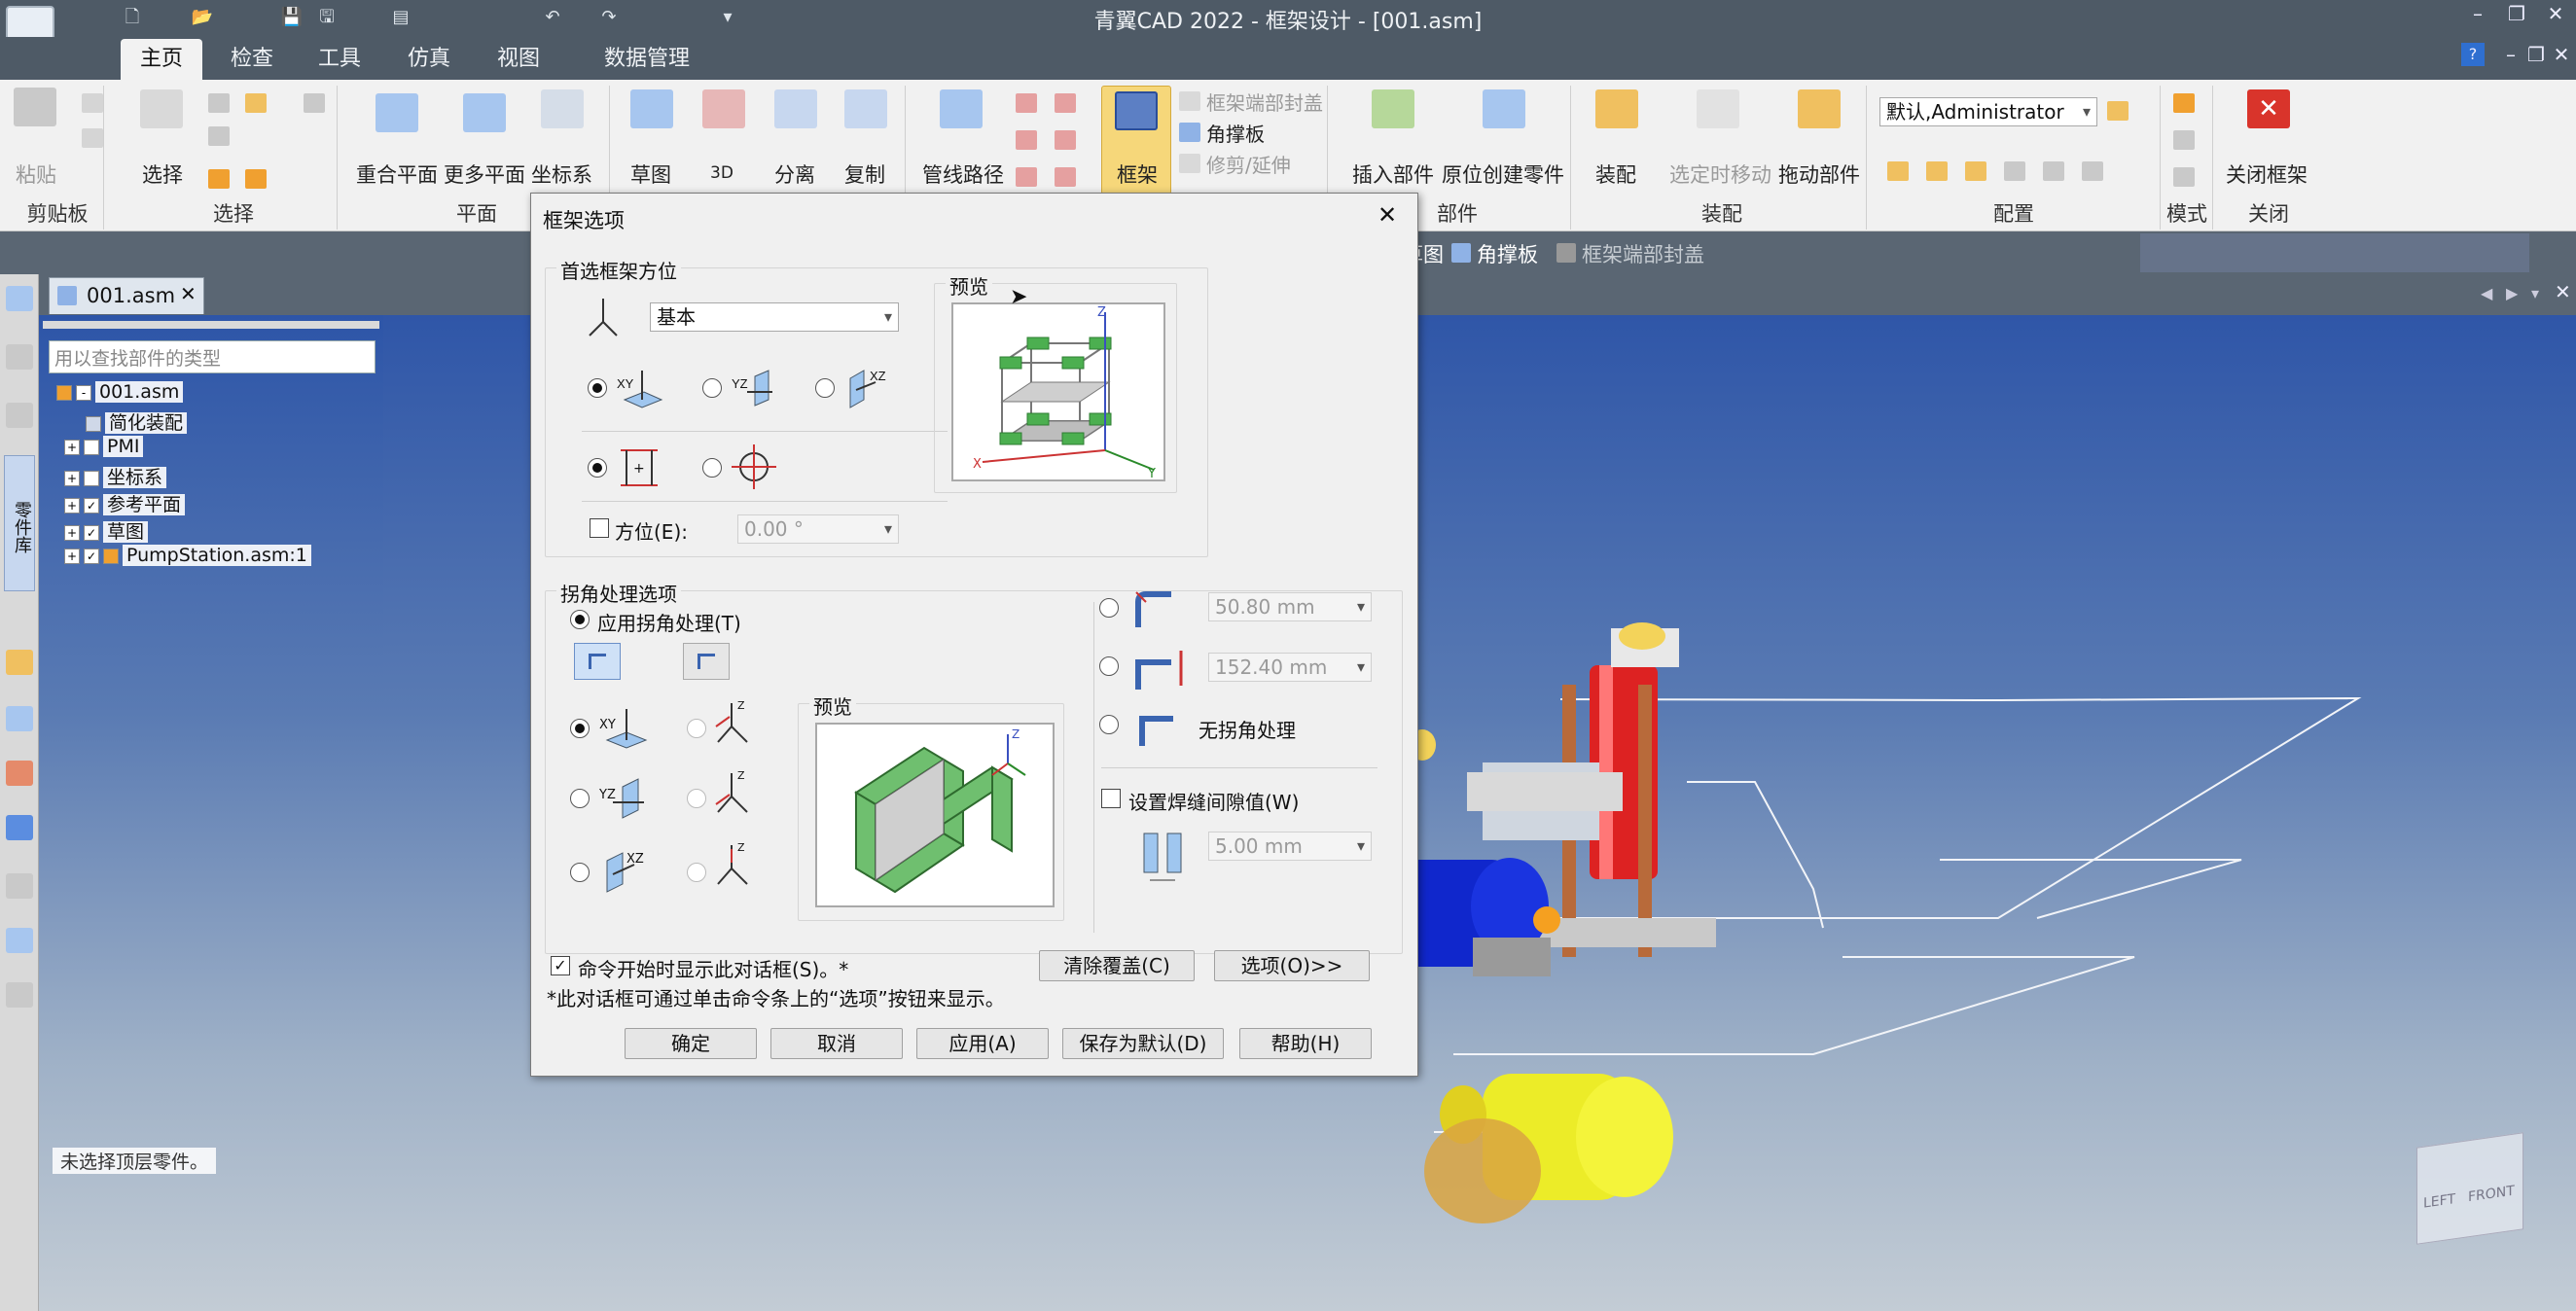  What do you see at coordinates (188, 293) in the screenshot?
I see `document-tab-close-icon: ✕` at bounding box center [188, 293].